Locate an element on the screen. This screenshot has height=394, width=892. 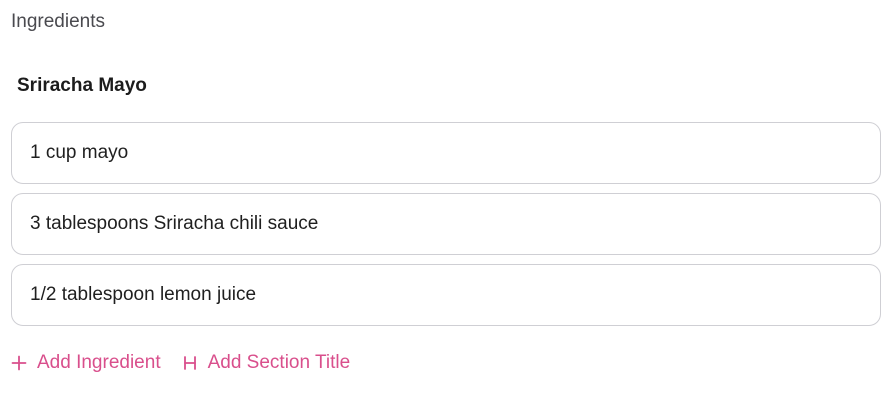
add-section-title-button: Add Section Title is located at coordinates (266, 363).